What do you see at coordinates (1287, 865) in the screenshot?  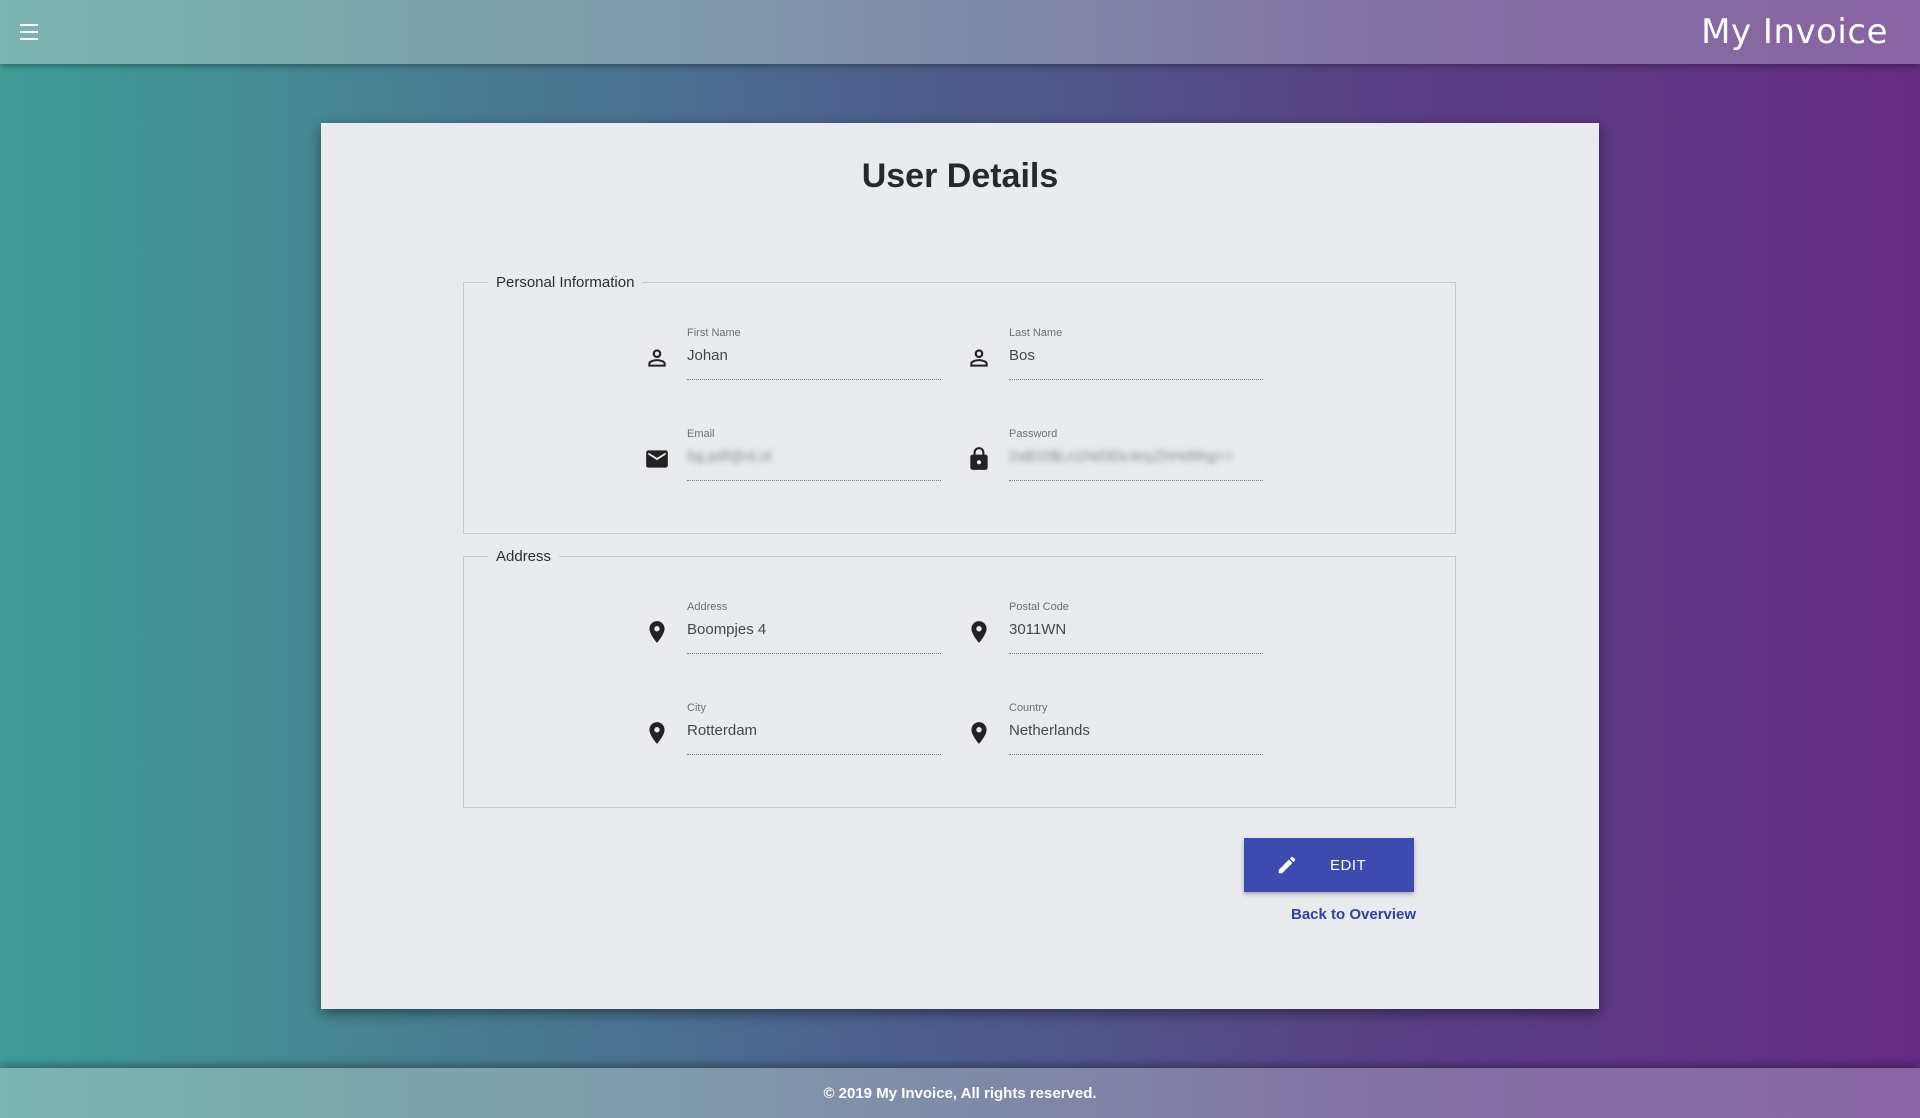 I see `pencil-icon` at bounding box center [1287, 865].